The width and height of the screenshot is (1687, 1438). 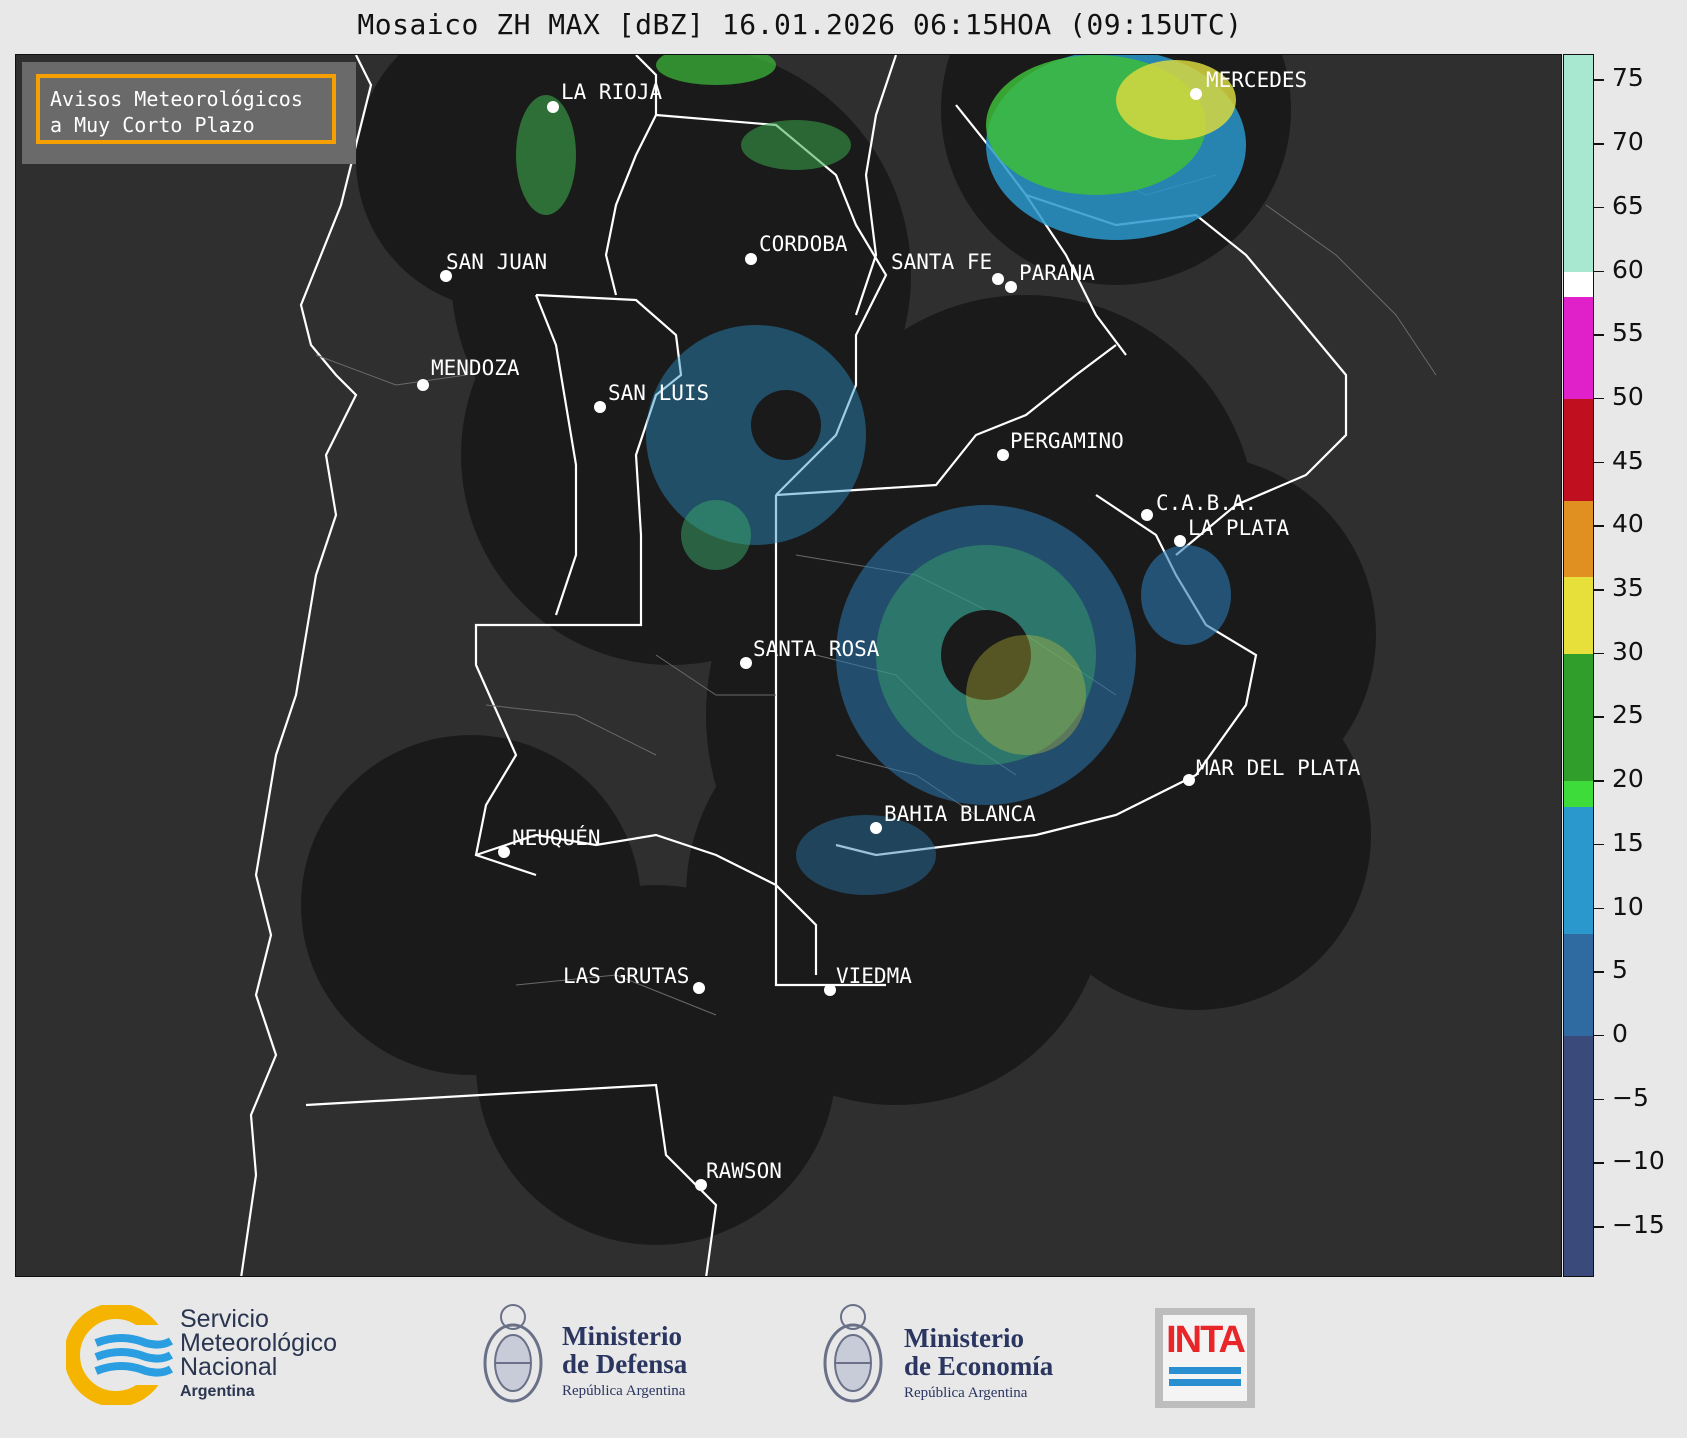 What do you see at coordinates (1256, 80) in the screenshot?
I see `city-label-mercedes: MERCEDES` at bounding box center [1256, 80].